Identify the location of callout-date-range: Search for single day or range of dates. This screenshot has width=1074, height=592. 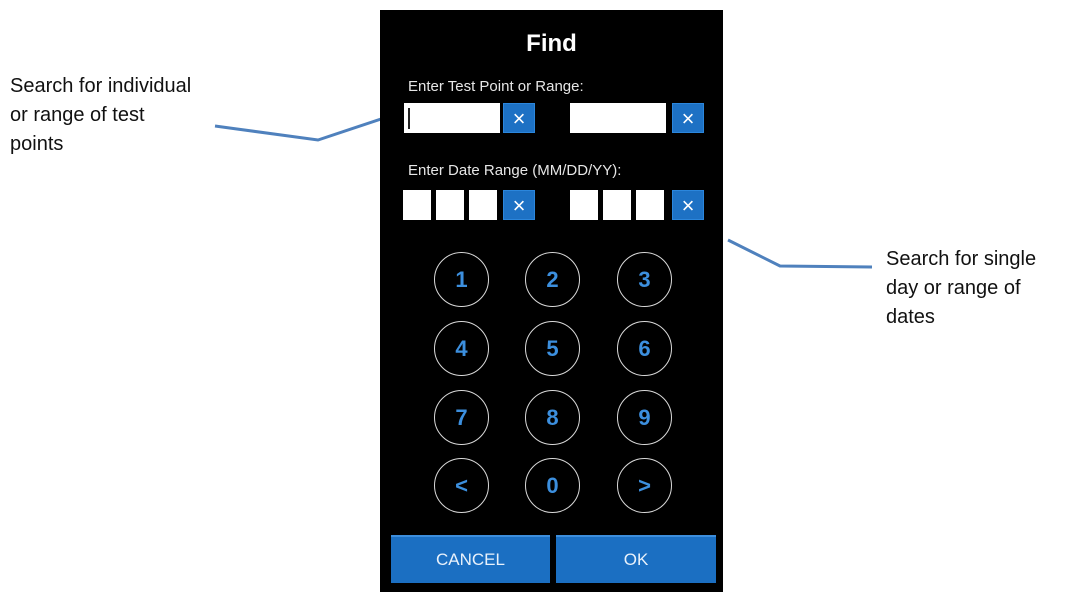
(978, 288).